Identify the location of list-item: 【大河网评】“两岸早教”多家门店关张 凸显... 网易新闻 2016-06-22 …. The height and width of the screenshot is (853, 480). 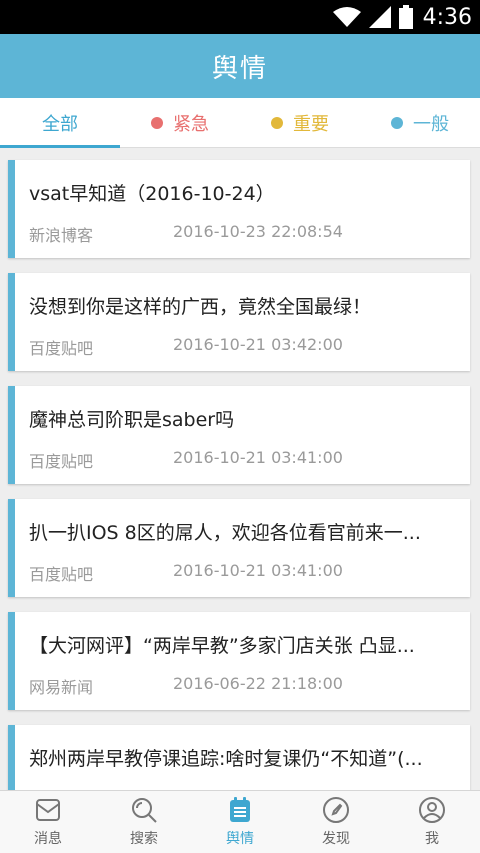
(239, 661).